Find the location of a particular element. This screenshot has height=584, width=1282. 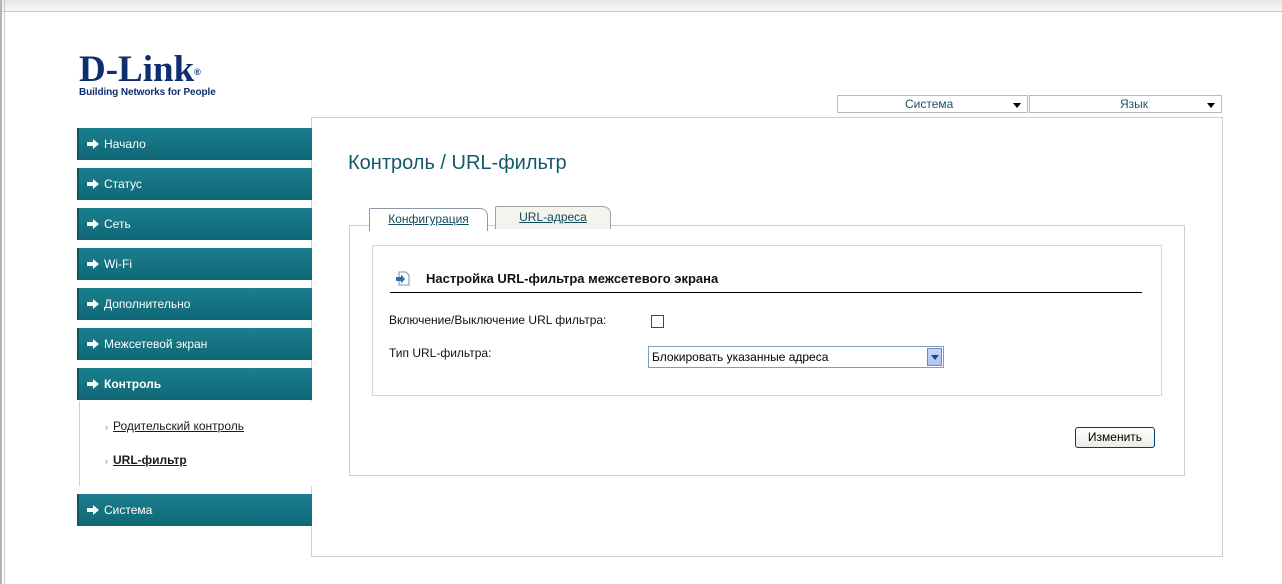

sidebar-item-label: Сеть is located at coordinates (117, 224).